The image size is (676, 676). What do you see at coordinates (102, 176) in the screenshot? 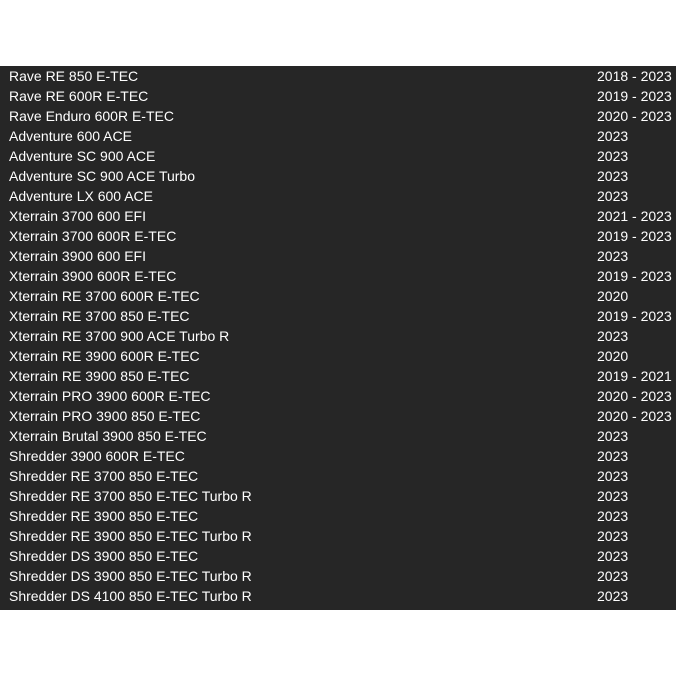
I see `model-name: Adventure SC 900 ACE Turbo` at bounding box center [102, 176].